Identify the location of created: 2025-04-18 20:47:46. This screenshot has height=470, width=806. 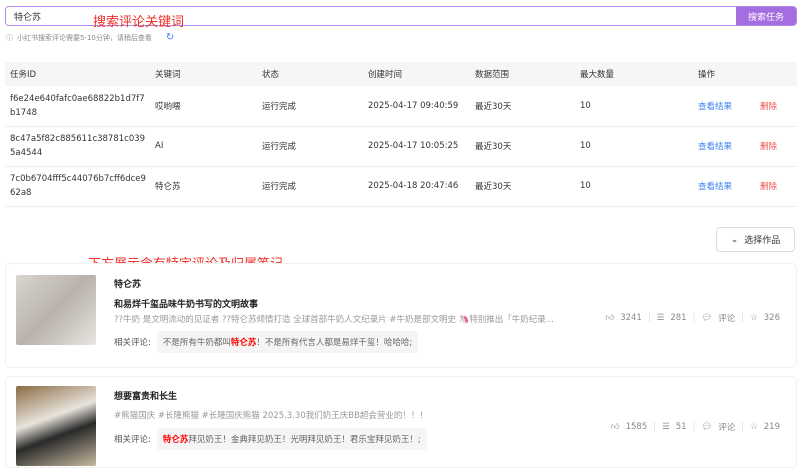
(416, 186).